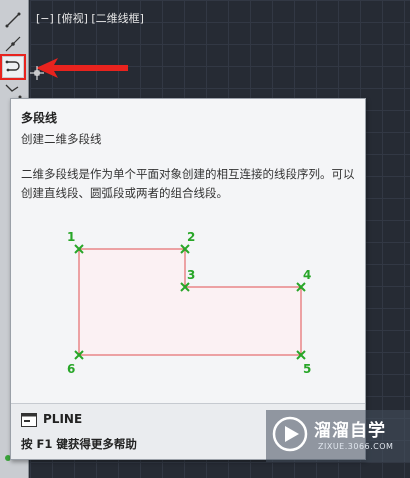 This screenshot has width=410, height=478. Describe the element at coordinates (82, 68) in the screenshot. I see `red-arrow-annotation` at that location.